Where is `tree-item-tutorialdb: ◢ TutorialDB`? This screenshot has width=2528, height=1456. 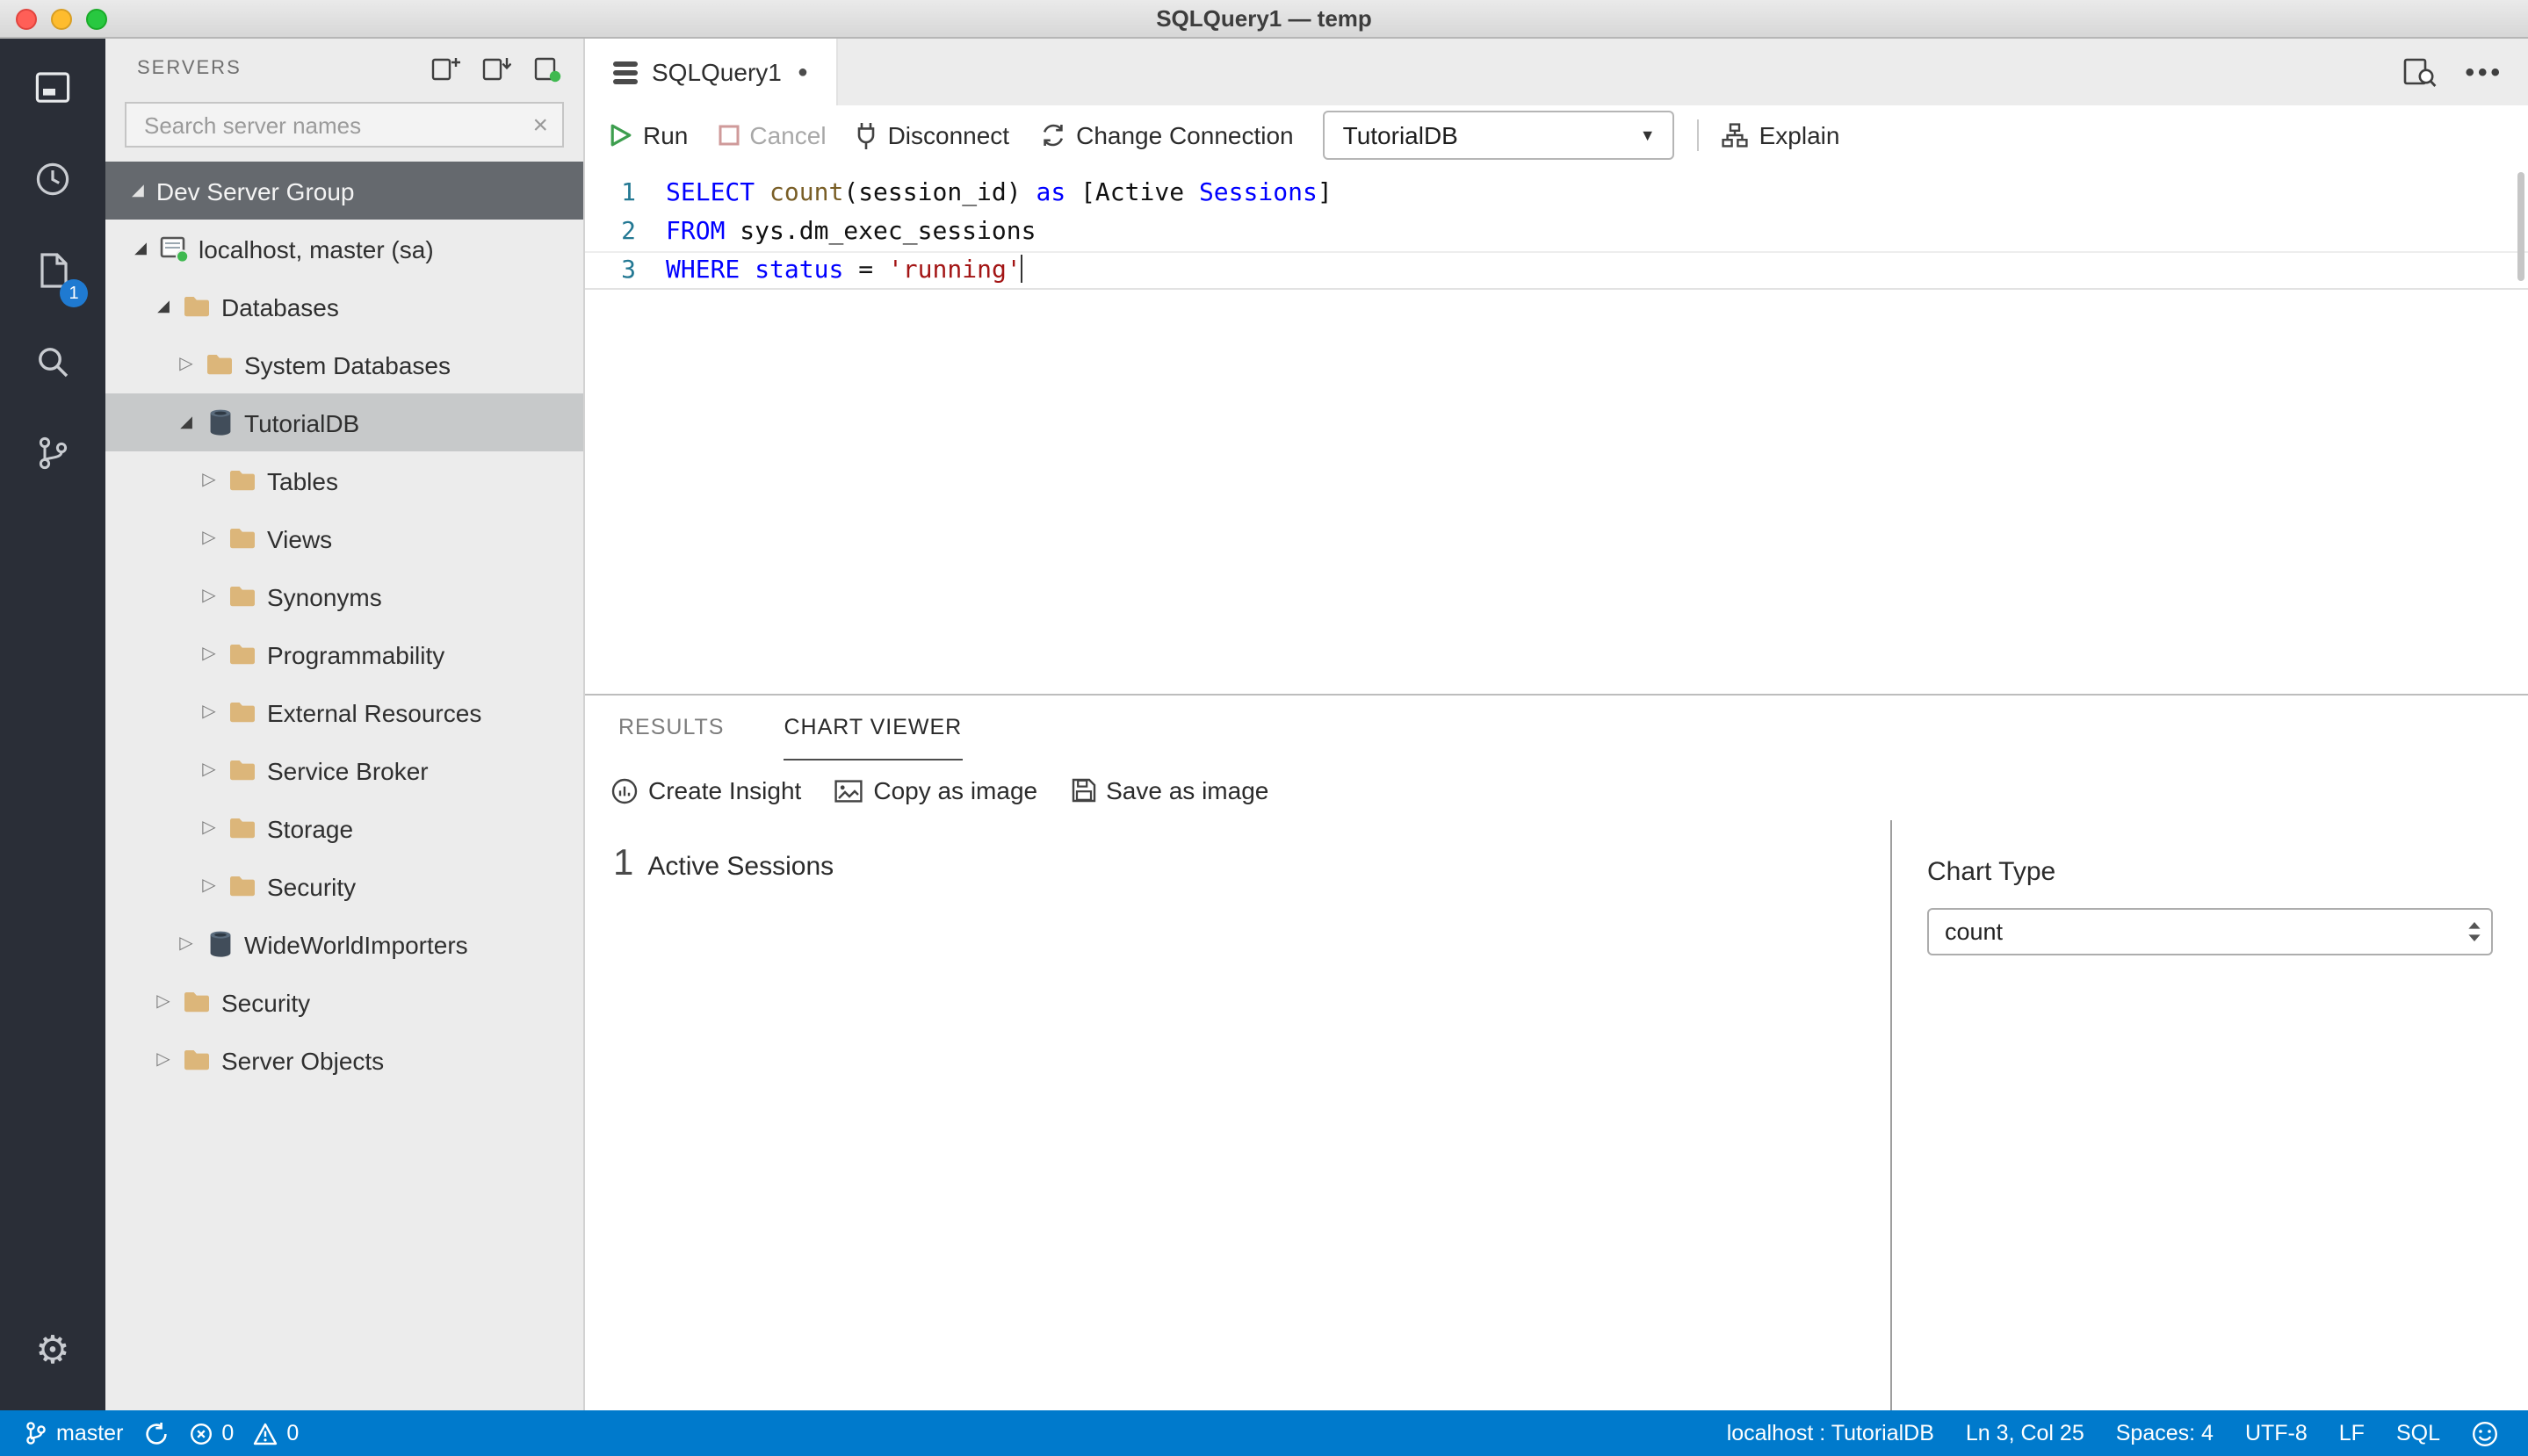
tree-item-tutorialdb: ◢ TutorialDB is located at coordinates (344, 422).